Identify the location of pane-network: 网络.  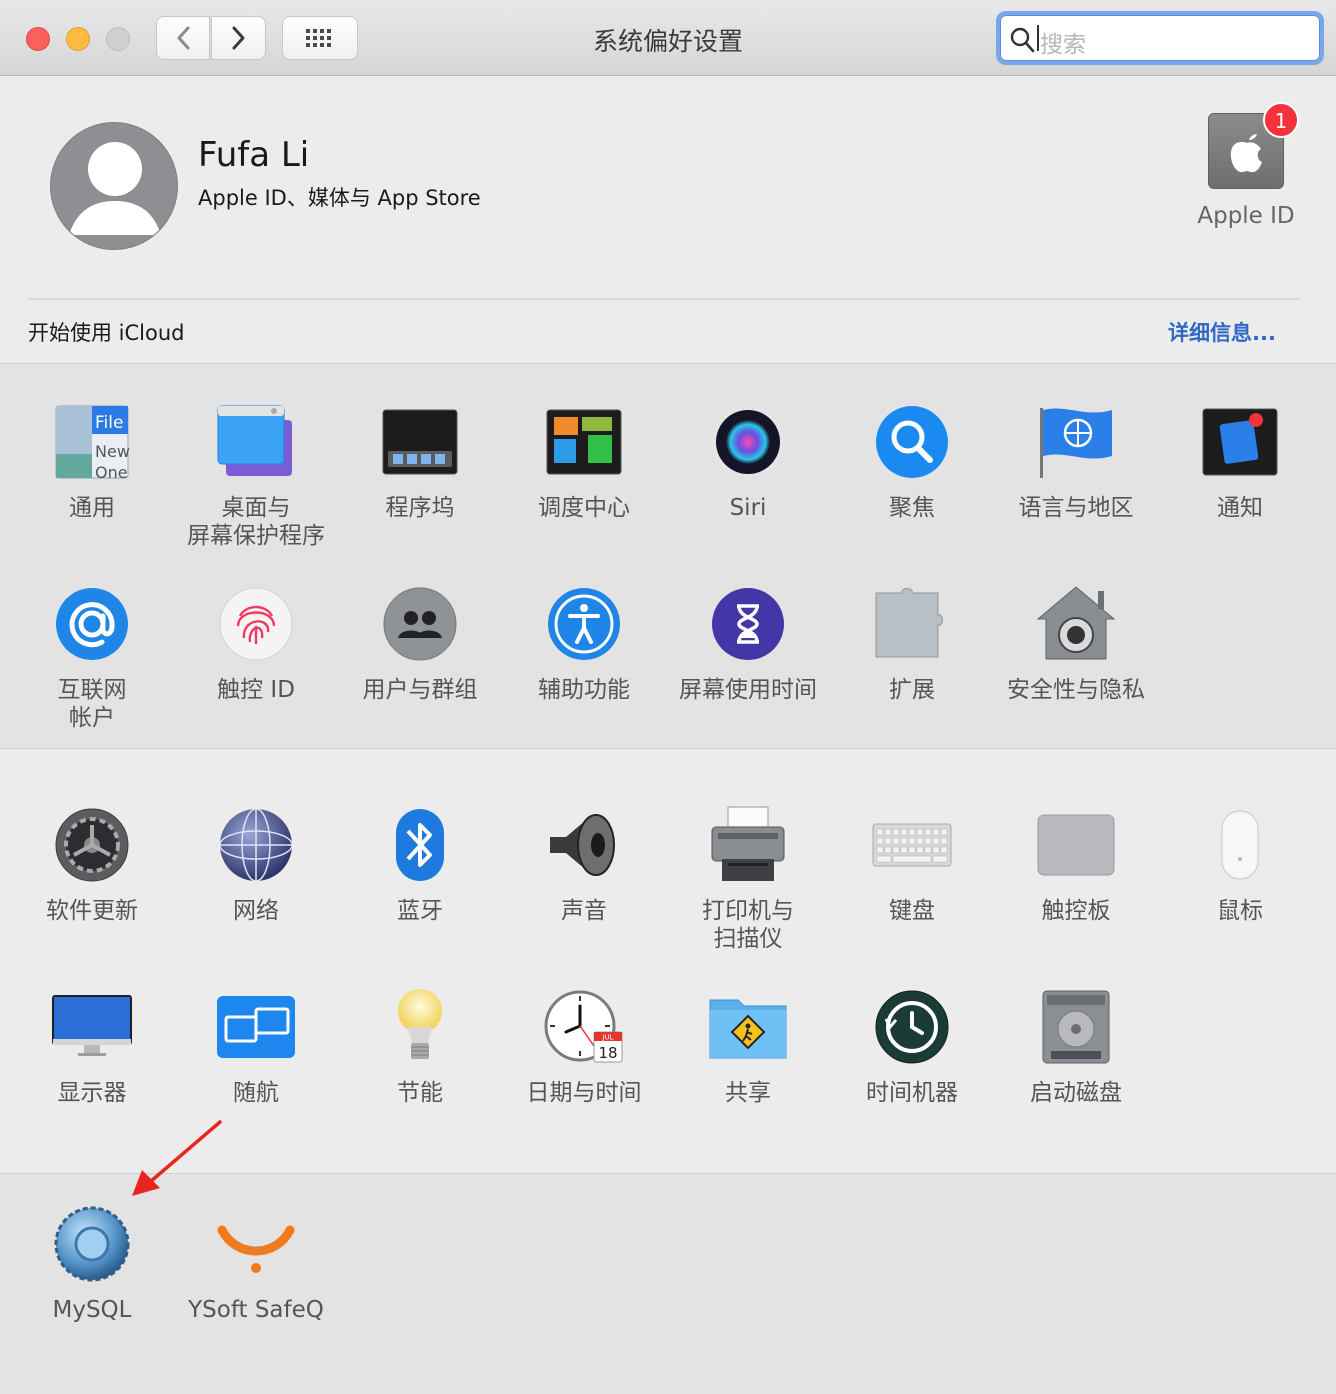
(256, 865).